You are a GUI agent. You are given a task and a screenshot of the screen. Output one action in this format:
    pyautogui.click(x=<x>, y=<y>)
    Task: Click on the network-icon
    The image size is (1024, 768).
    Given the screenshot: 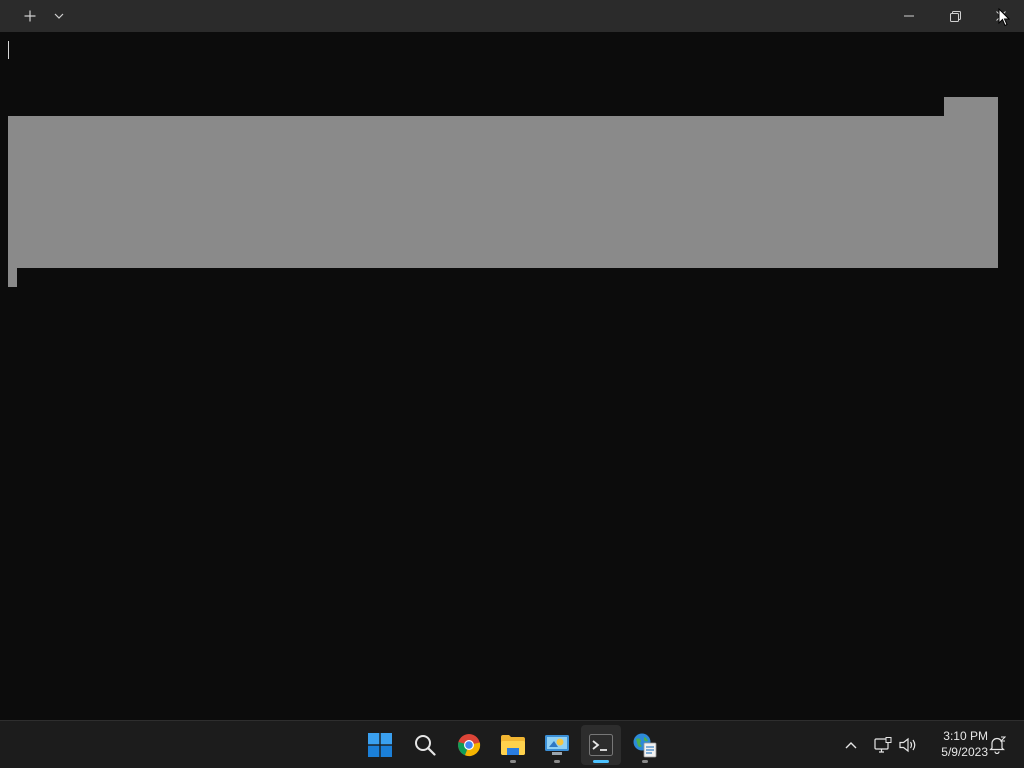 What is the action you would take?
    pyautogui.click(x=883, y=745)
    